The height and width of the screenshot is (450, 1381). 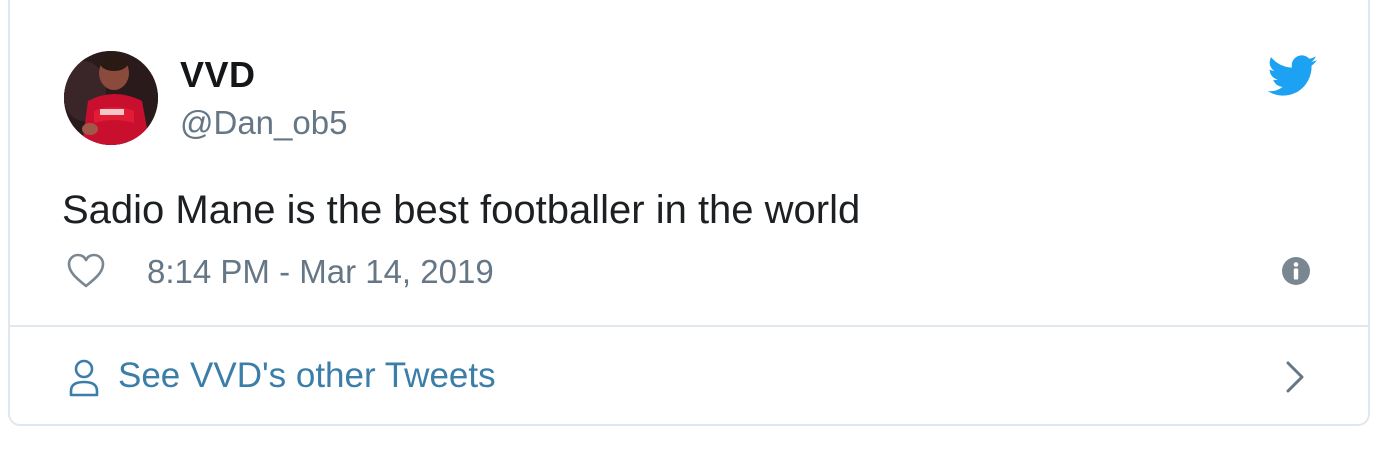 What do you see at coordinates (86, 271) in the screenshot?
I see `heart-icon` at bounding box center [86, 271].